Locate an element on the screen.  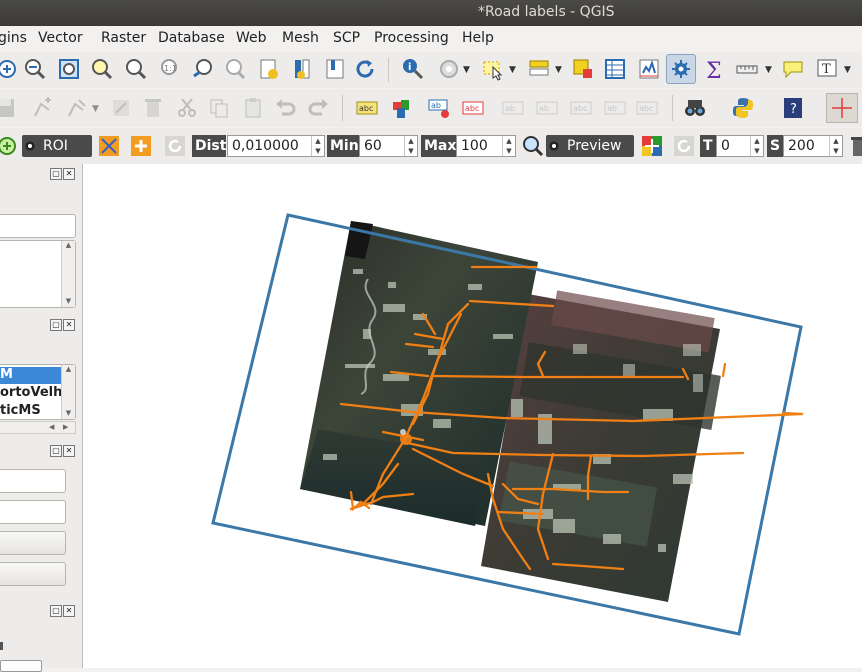
cut-features-icon is located at coordinates (187, 108).